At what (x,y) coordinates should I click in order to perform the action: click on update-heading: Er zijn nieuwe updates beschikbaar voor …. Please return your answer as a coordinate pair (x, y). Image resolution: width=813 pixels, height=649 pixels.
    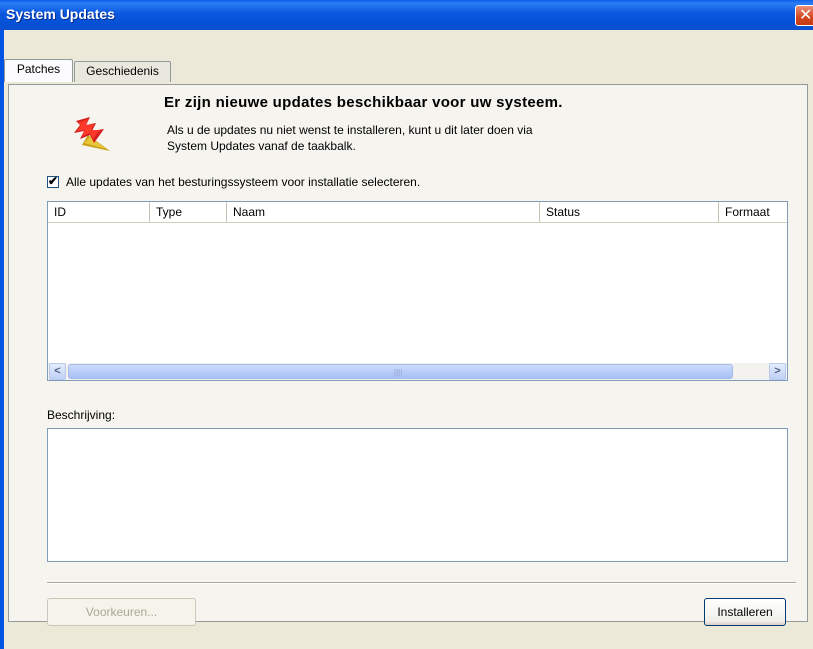
    Looking at the image, I should click on (363, 102).